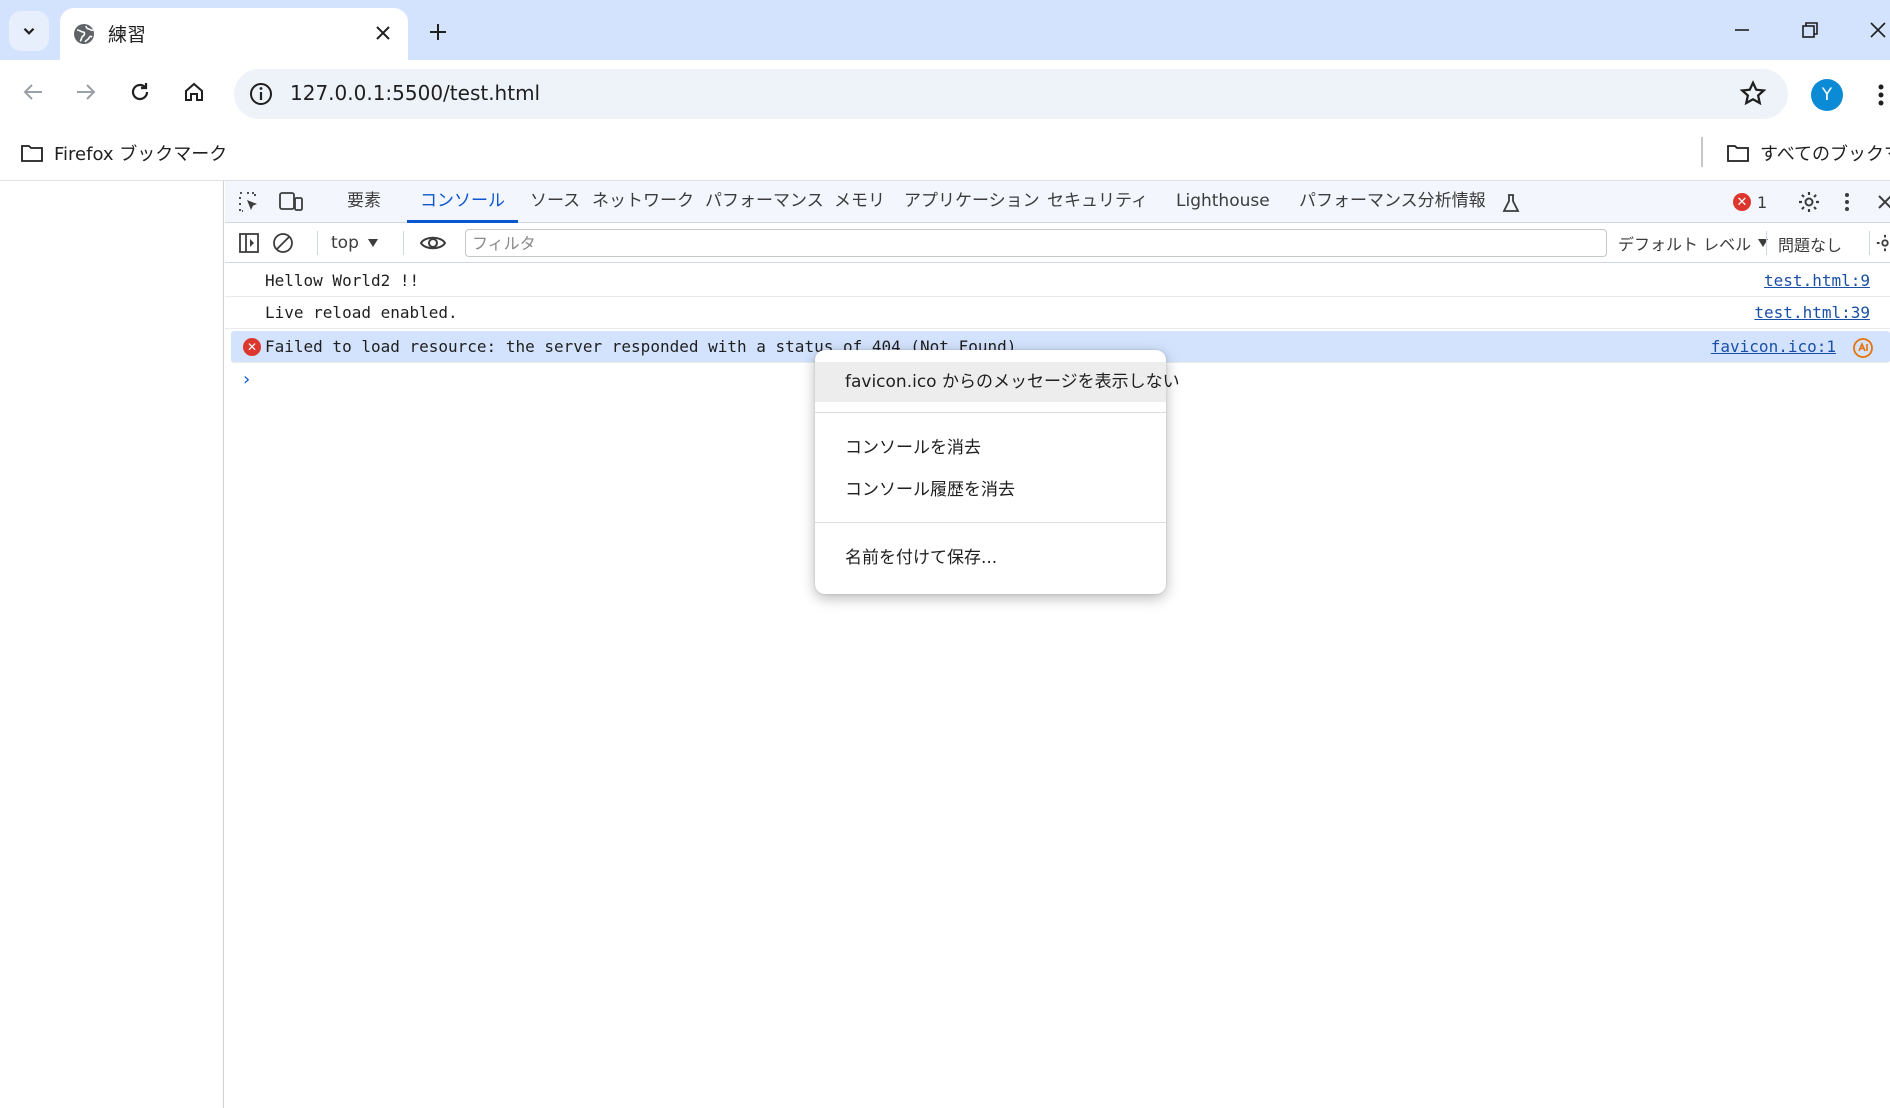 This screenshot has height=1108, width=1890. Describe the element at coordinates (1702, 152) in the screenshot. I see `bookmark-separator` at that location.